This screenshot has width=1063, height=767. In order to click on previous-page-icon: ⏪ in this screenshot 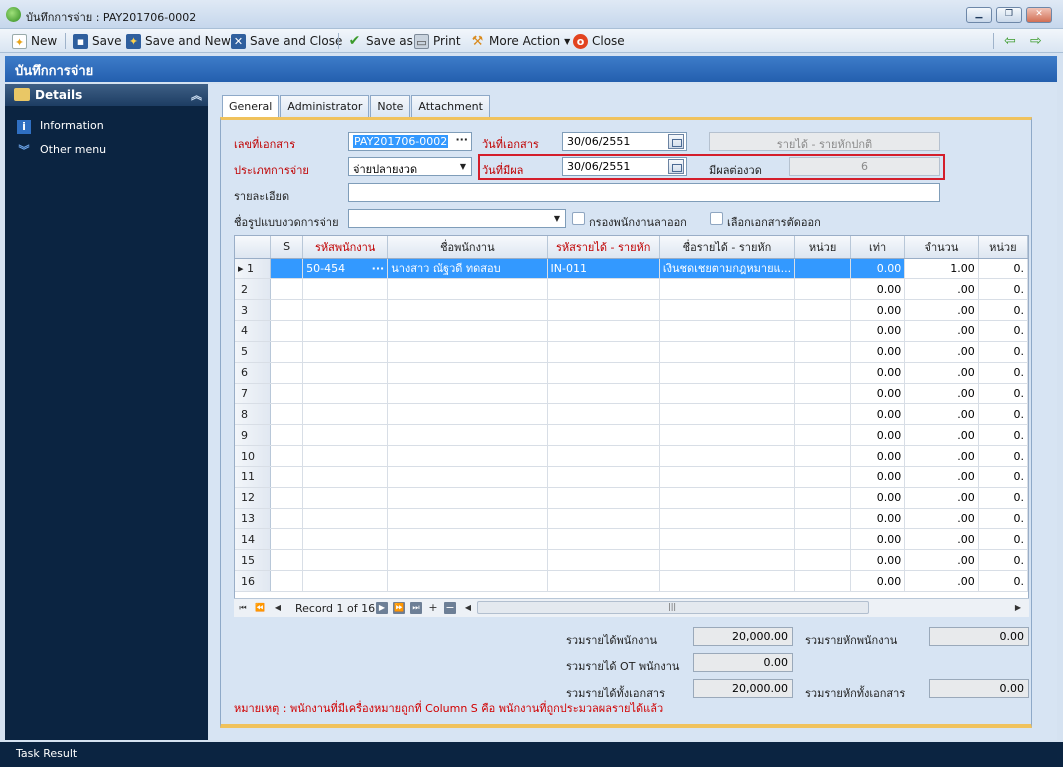, I will do `click(260, 608)`.